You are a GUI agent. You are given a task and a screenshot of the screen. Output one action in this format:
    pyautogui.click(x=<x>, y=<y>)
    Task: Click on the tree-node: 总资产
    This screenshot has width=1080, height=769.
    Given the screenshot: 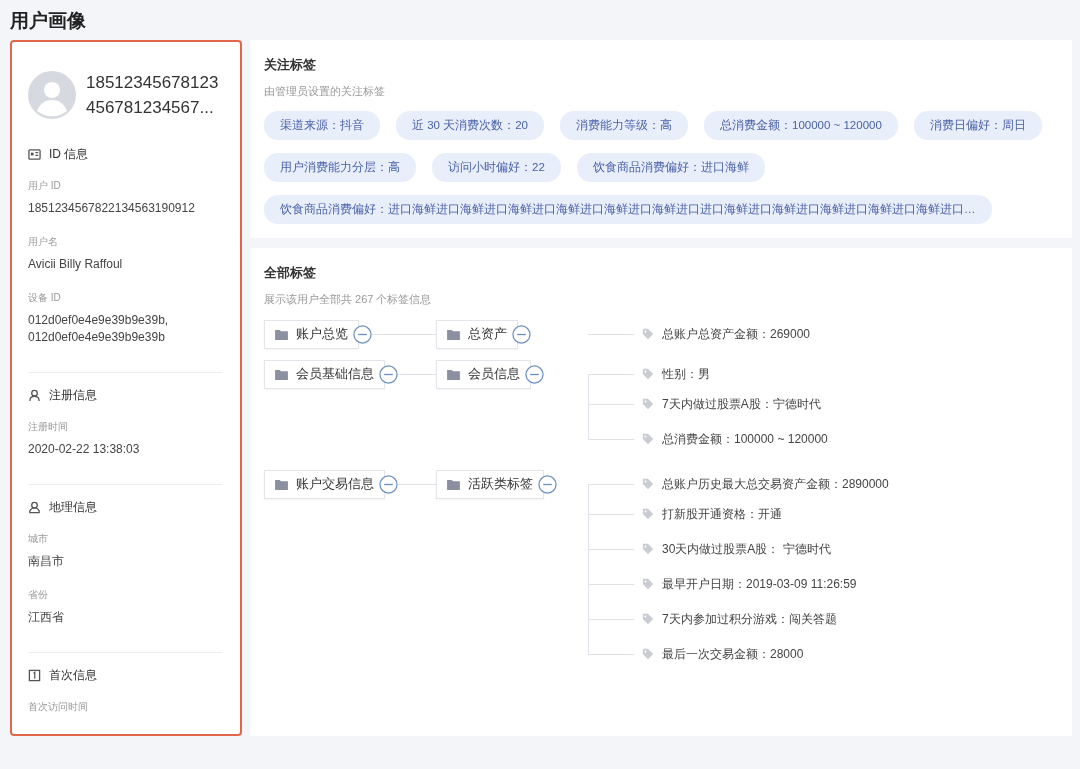 What is the action you would take?
    pyautogui.click(x=477, y=334)
    